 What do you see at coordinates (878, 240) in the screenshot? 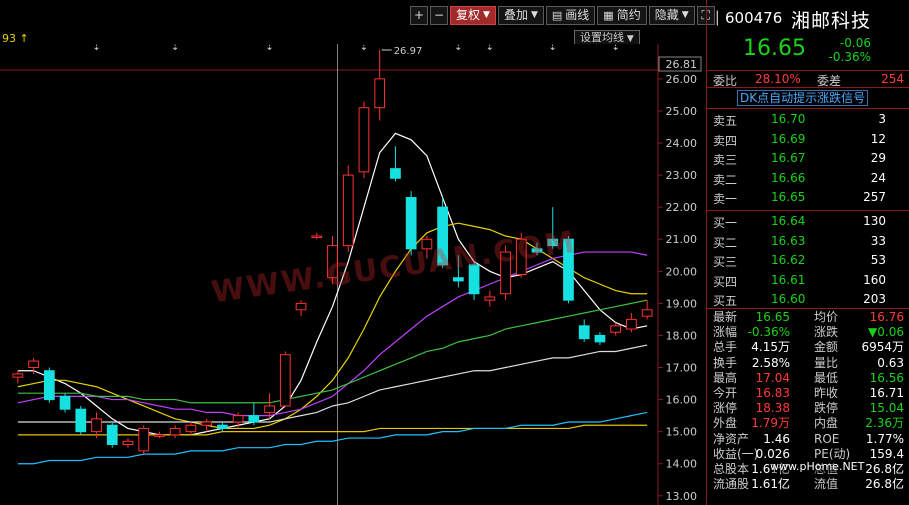
I see `orderbook-vol: 33` at bounding box center [878, 240].